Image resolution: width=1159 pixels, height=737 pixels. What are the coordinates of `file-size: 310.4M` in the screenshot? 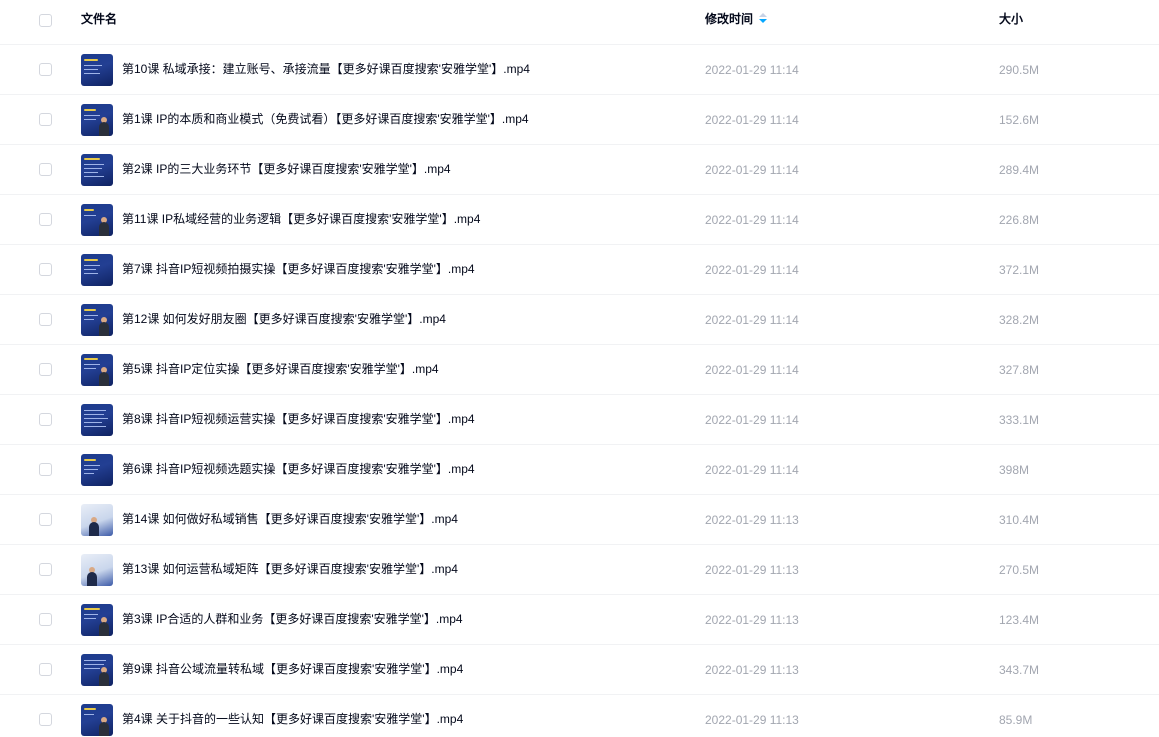 It's located at (1019, 520).